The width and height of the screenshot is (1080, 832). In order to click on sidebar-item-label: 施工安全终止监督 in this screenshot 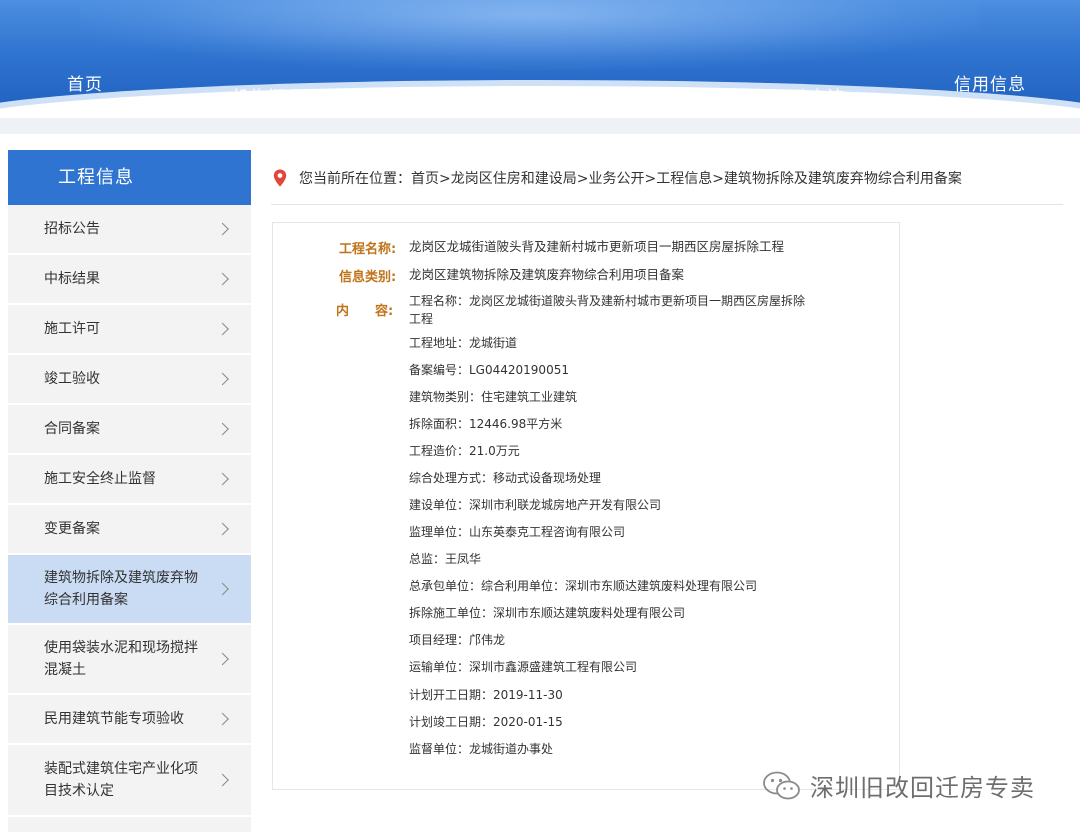, I will do `click(100, 479)`.